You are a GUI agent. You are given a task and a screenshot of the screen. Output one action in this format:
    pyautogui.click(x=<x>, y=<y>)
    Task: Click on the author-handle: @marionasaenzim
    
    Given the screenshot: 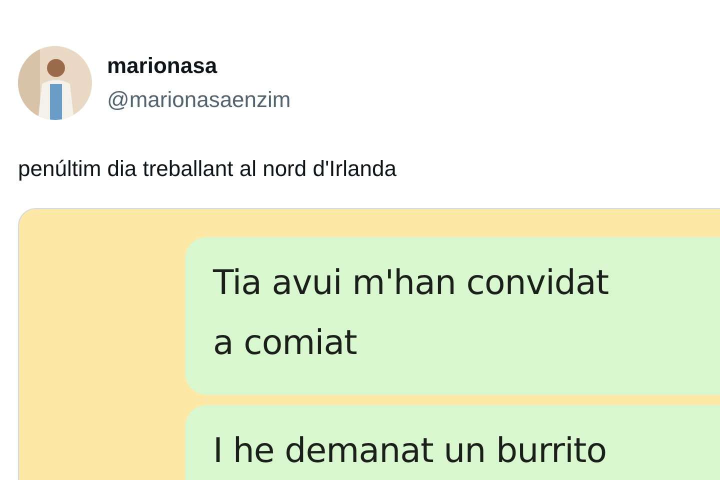 What is the action you would take?
    pyautogui.click(x=199, y=100)
    